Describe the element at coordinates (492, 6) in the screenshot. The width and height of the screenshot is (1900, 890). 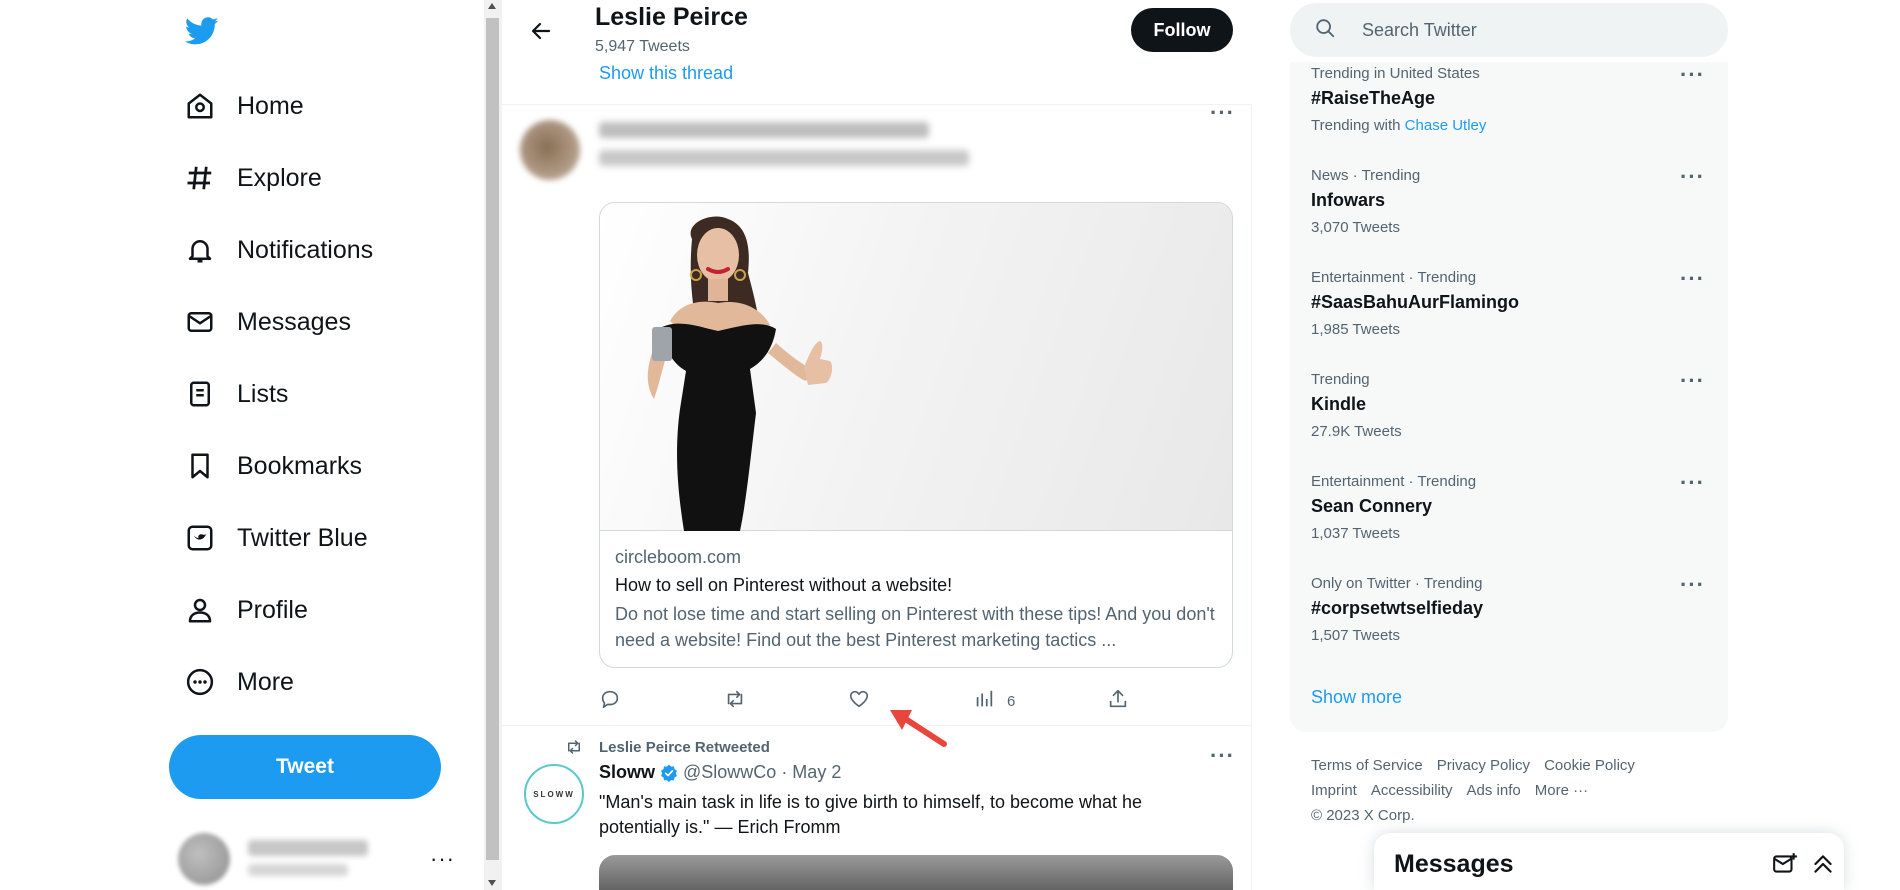
I see `scroll-up-icon` at that location.